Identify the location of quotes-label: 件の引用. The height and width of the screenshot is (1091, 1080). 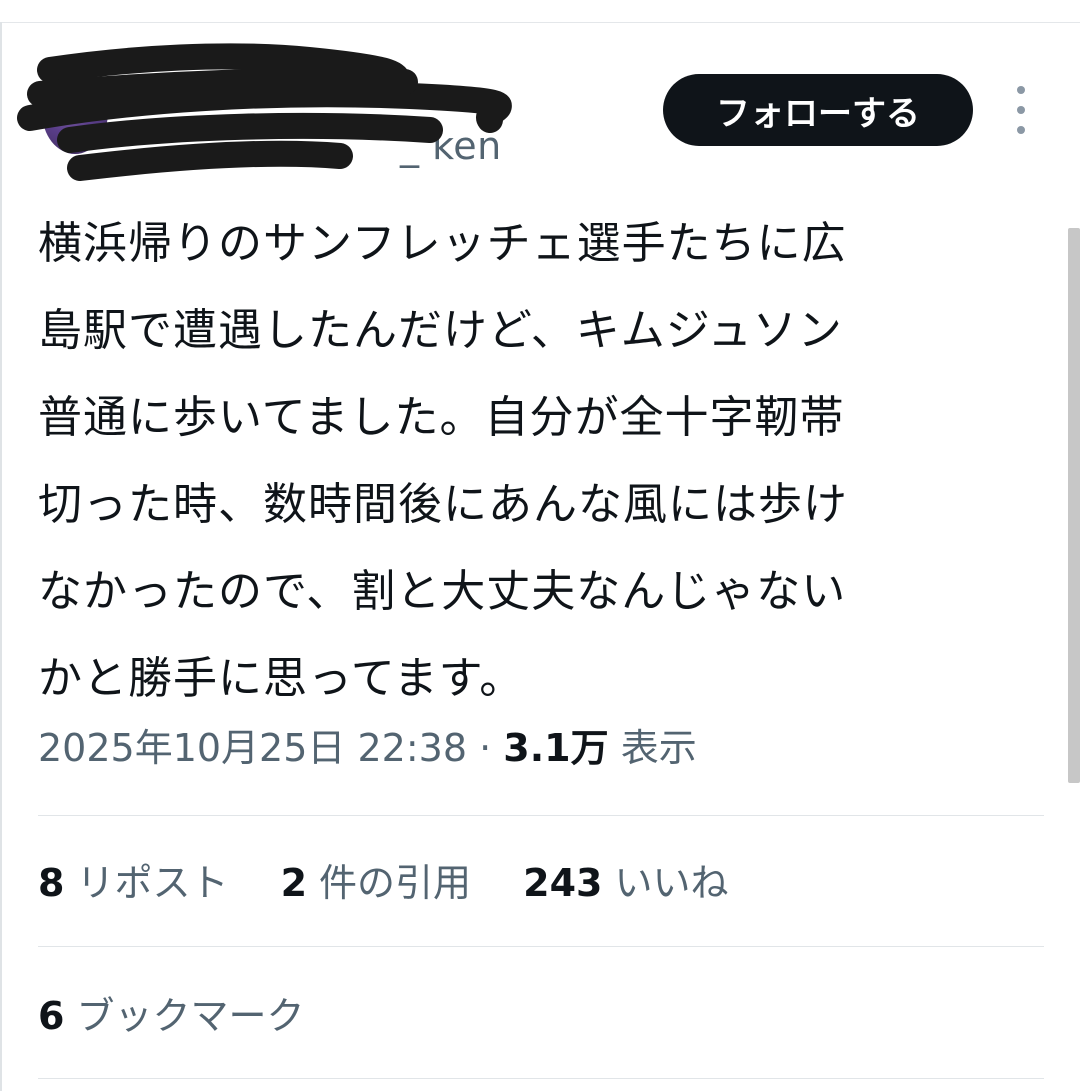
(395, 883).